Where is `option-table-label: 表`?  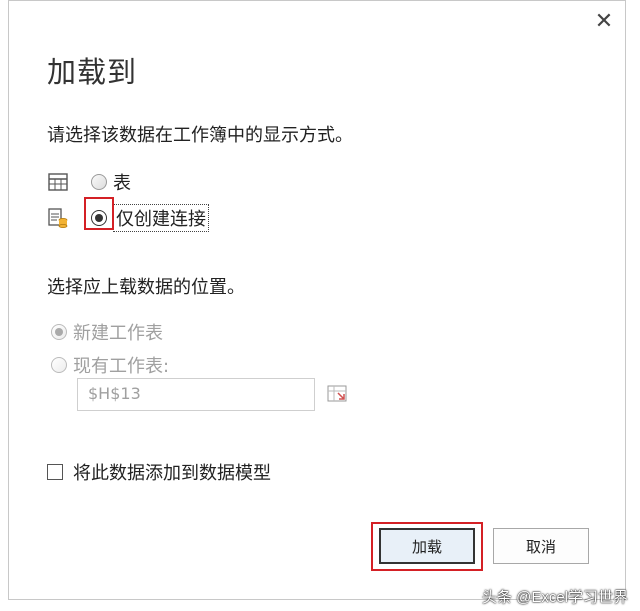 option-table-label: 表 is located at coordinates (122, 183).